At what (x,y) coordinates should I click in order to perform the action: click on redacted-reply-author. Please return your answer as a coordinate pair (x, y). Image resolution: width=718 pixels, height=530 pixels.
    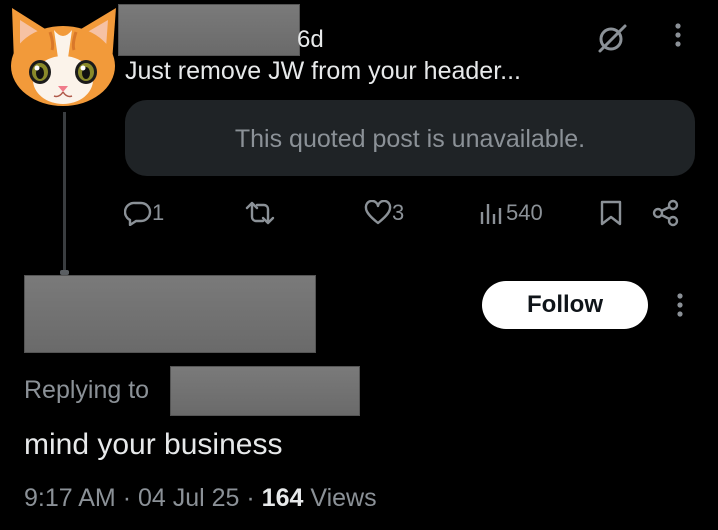
    Looking at the image, I should click on (170, 314).